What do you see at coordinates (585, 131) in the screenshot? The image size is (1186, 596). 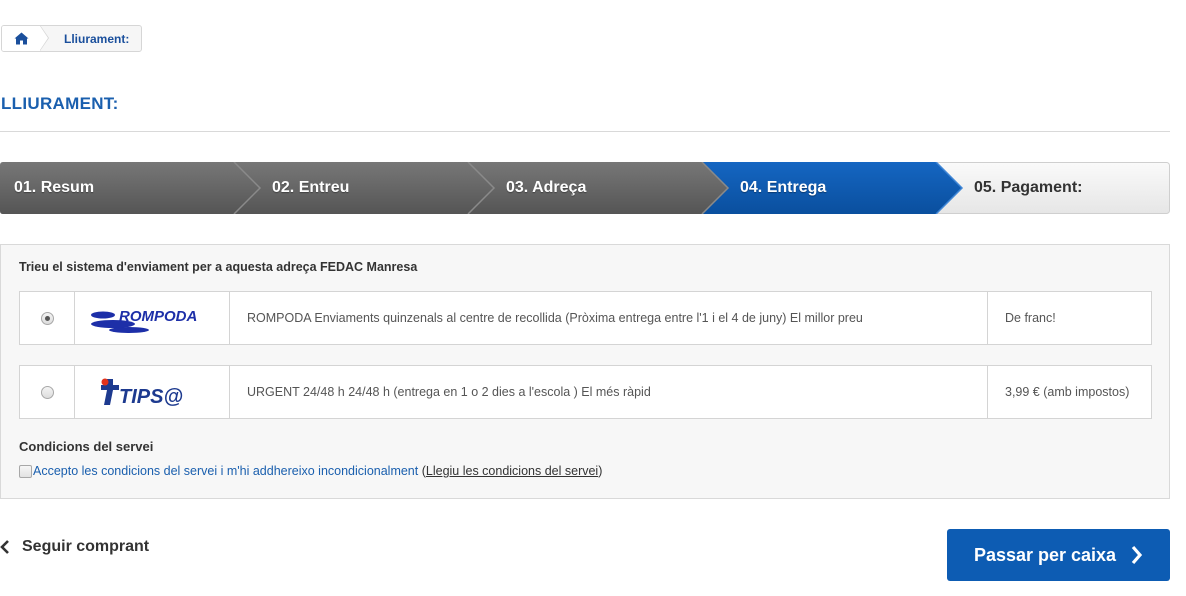 I see `title-divider` at bounding box center [585, 131].